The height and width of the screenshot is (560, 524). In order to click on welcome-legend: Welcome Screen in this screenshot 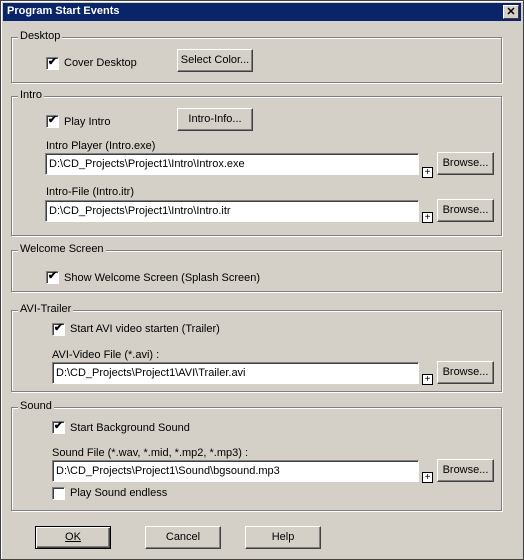, I will do `click(62, 249)`.